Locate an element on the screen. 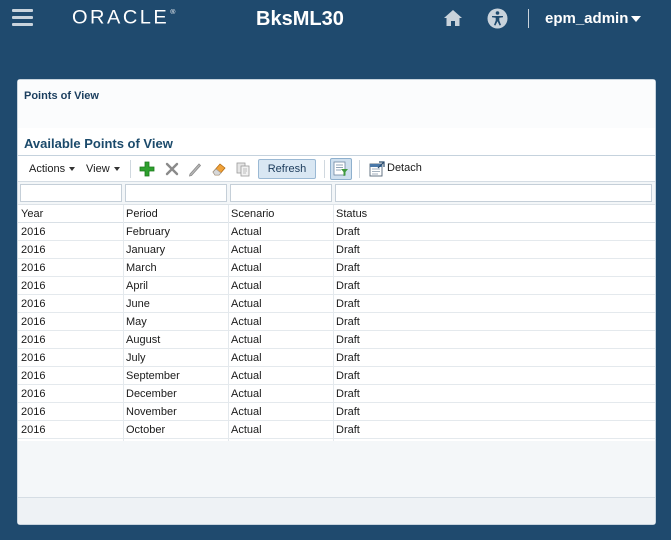 The image size is (671, 540). filter-row is located at coordinates (336, 193).